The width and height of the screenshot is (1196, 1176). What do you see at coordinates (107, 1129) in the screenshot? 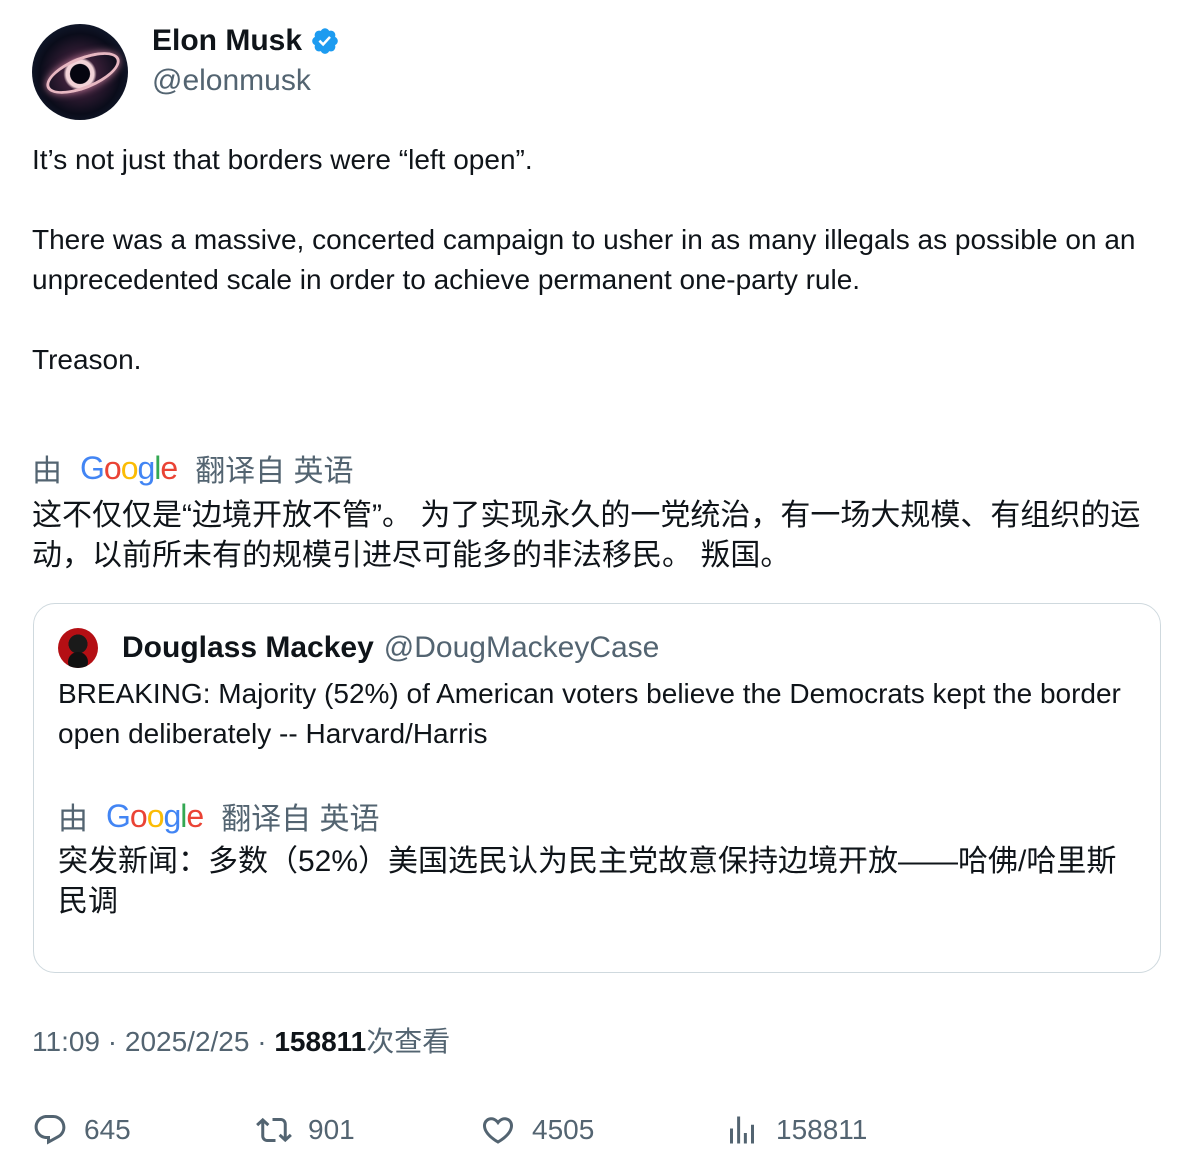
I see `reply-count: 645` at bounding box center [107, 1129].